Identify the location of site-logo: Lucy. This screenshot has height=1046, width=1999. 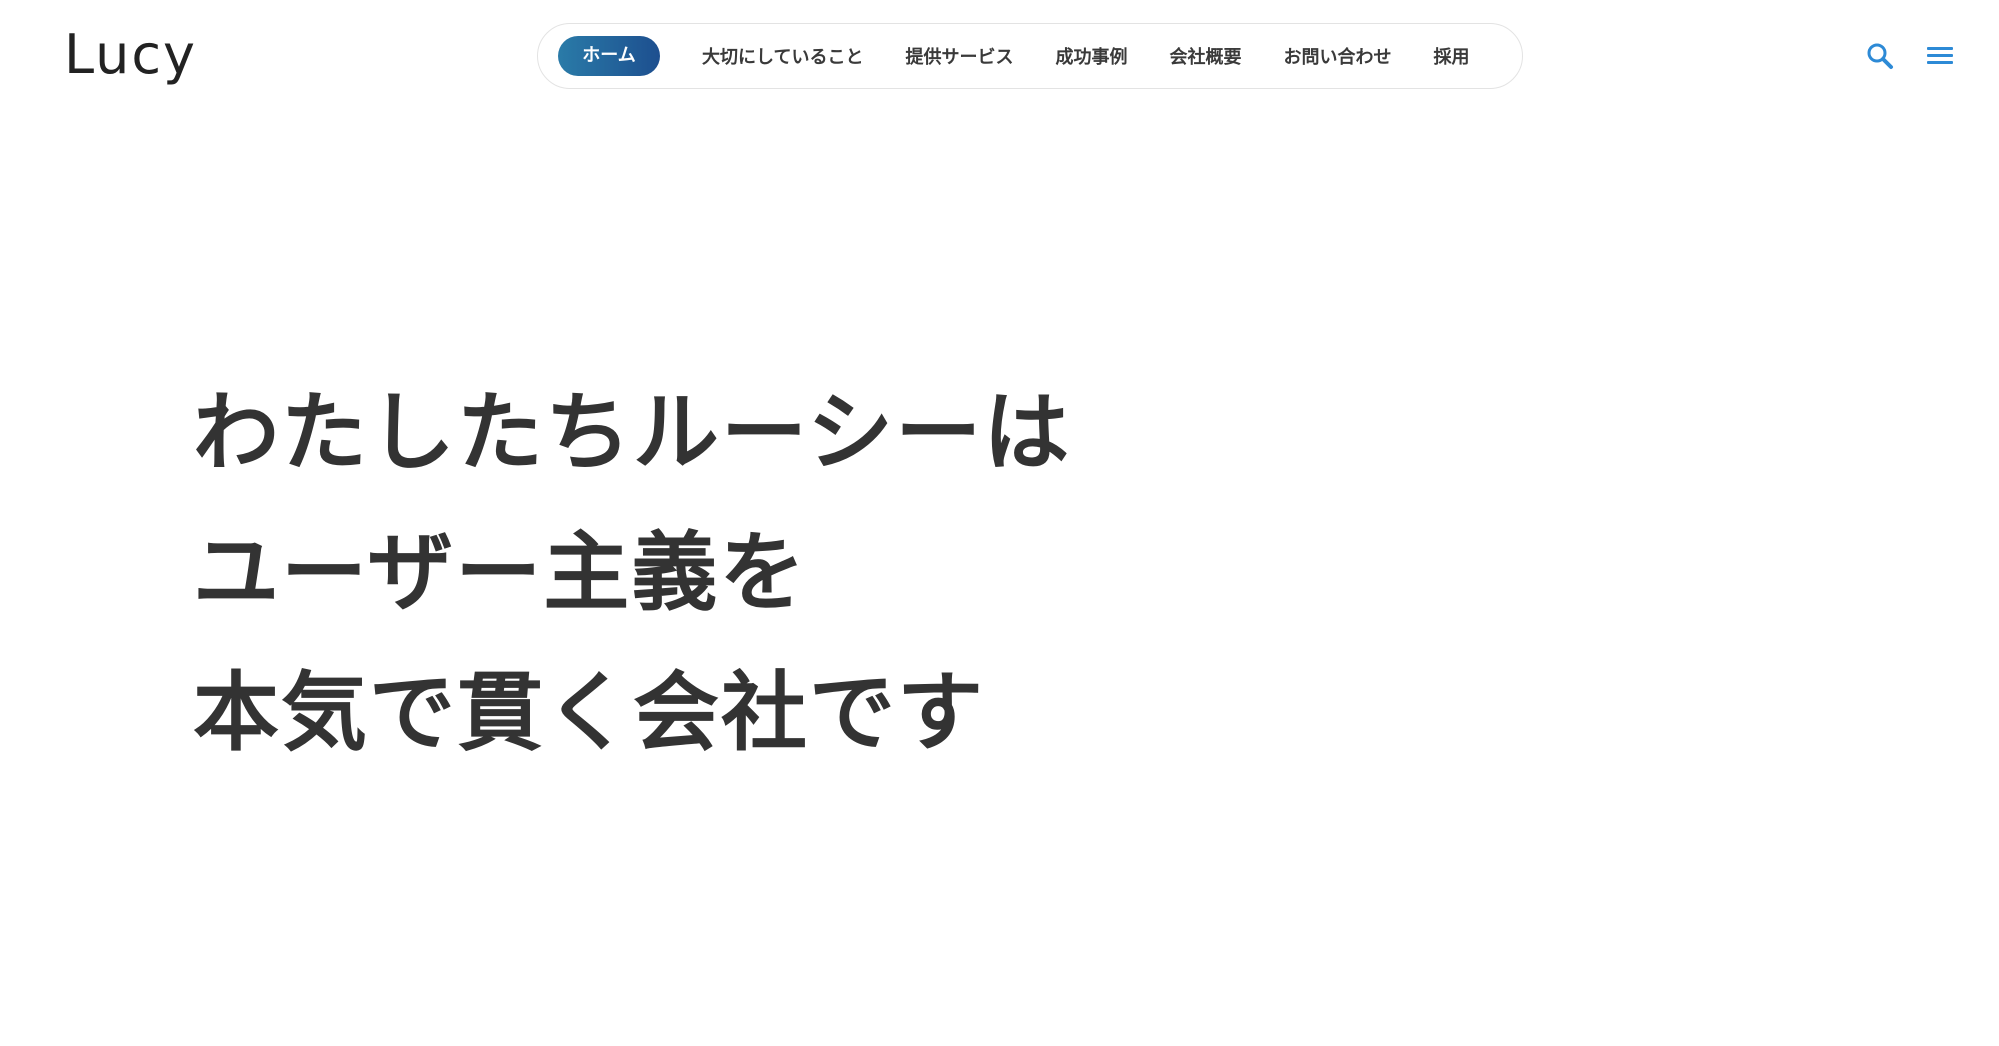
(130, 55).